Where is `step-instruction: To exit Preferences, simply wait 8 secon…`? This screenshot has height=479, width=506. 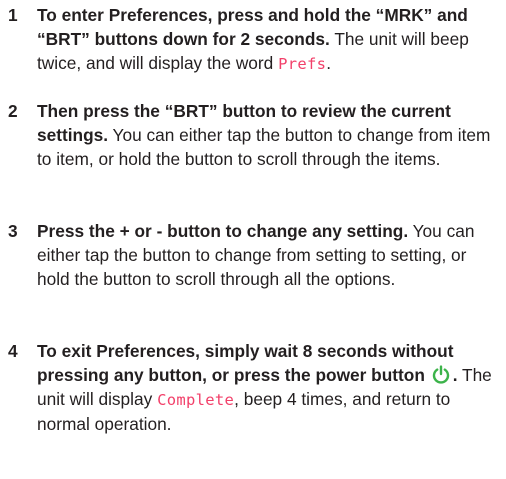 step-instruction: To exit Preferences, simply wait 8 secon… is located at coordinates (245, 363).